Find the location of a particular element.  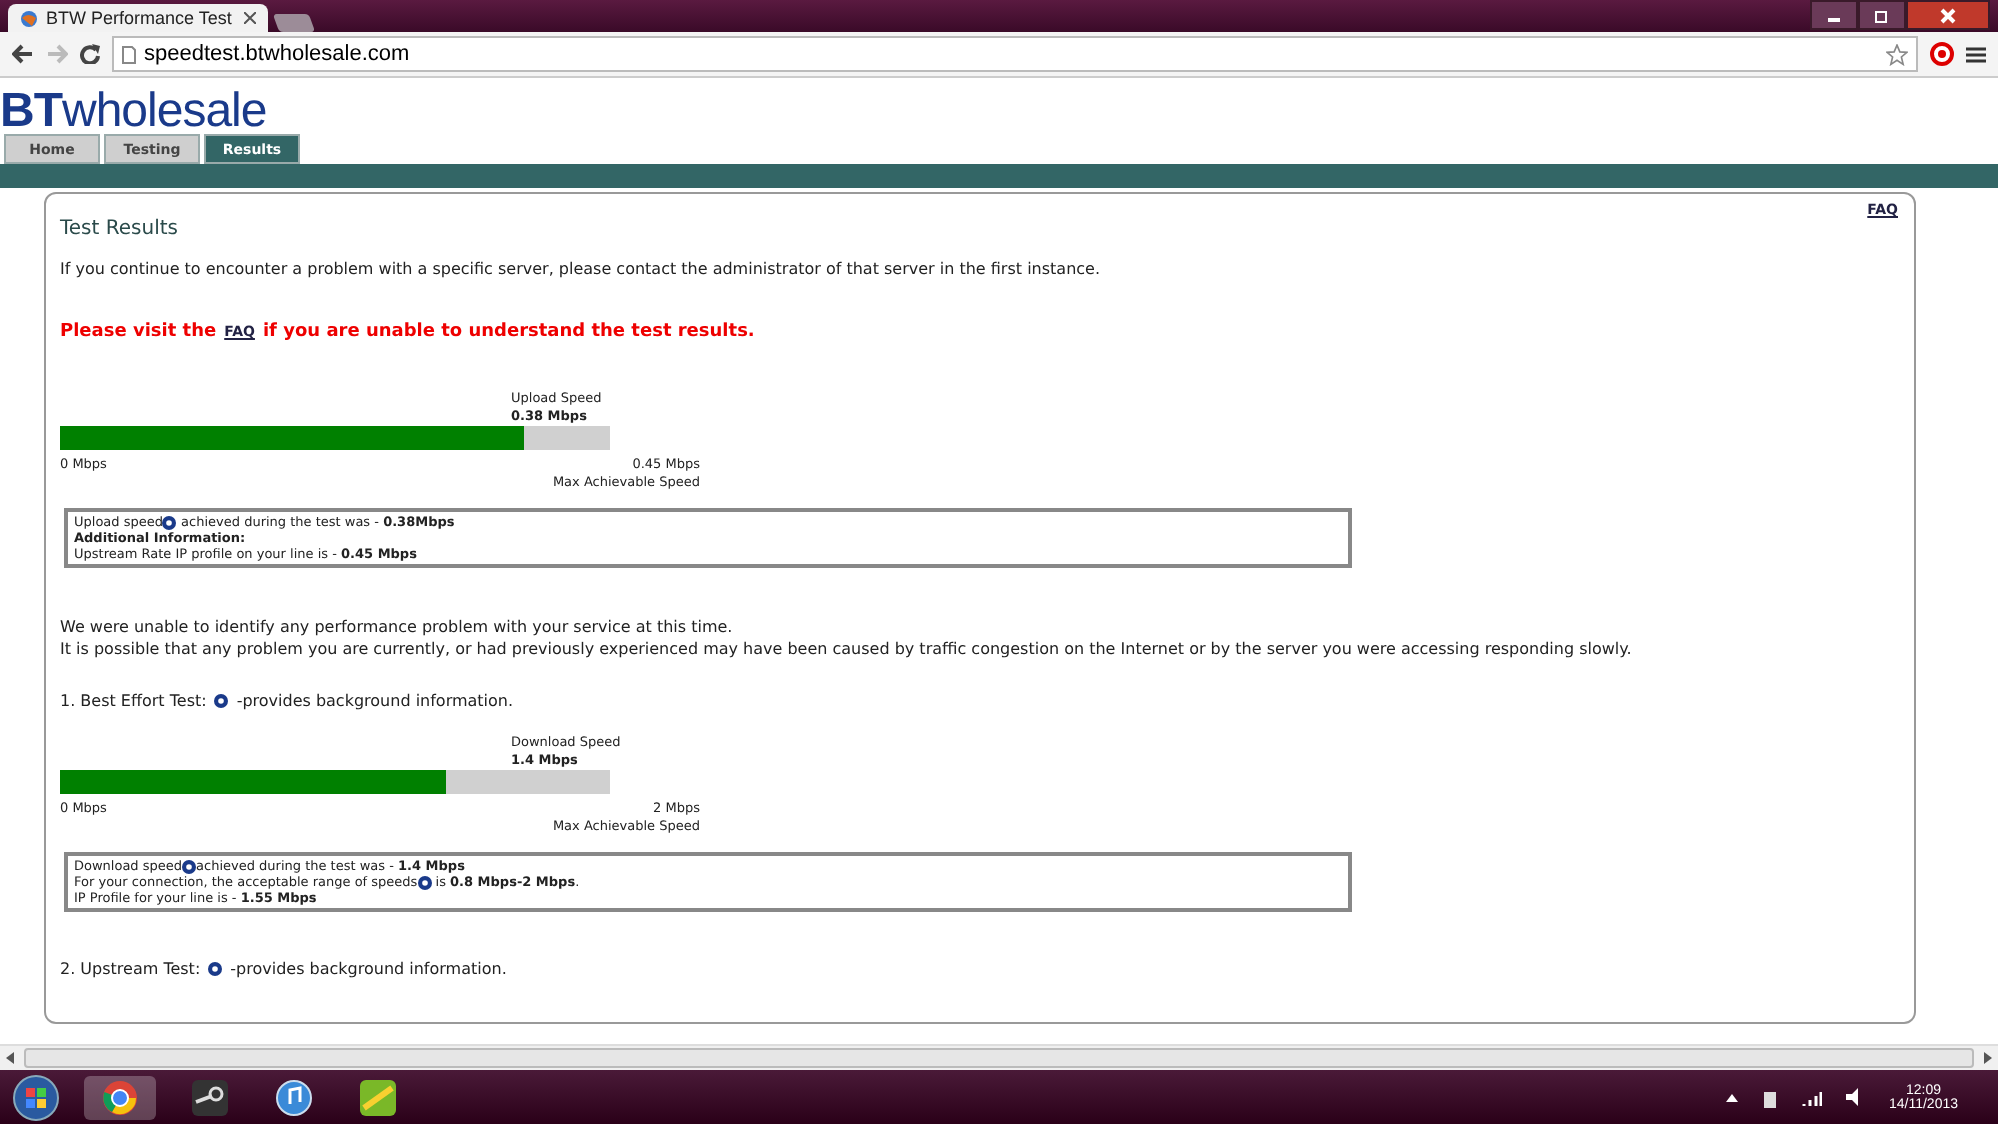

panel-title: Test Results is located at coordinates (120, 229).